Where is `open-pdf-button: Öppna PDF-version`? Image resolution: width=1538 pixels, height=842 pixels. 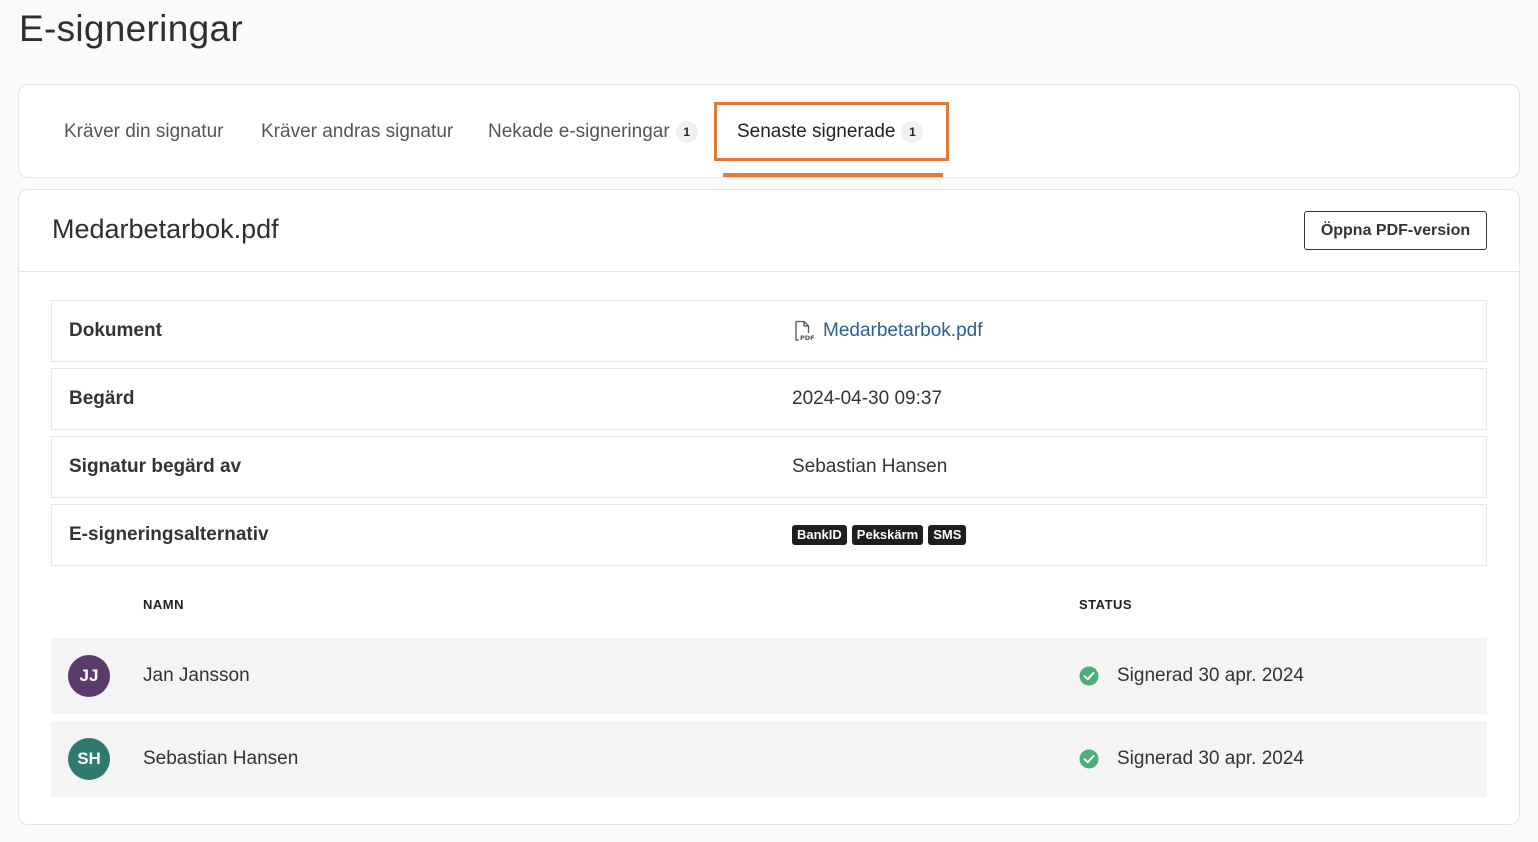 open-pdf-button: Öppna PDF-version is located at coordinates (1395, 230).